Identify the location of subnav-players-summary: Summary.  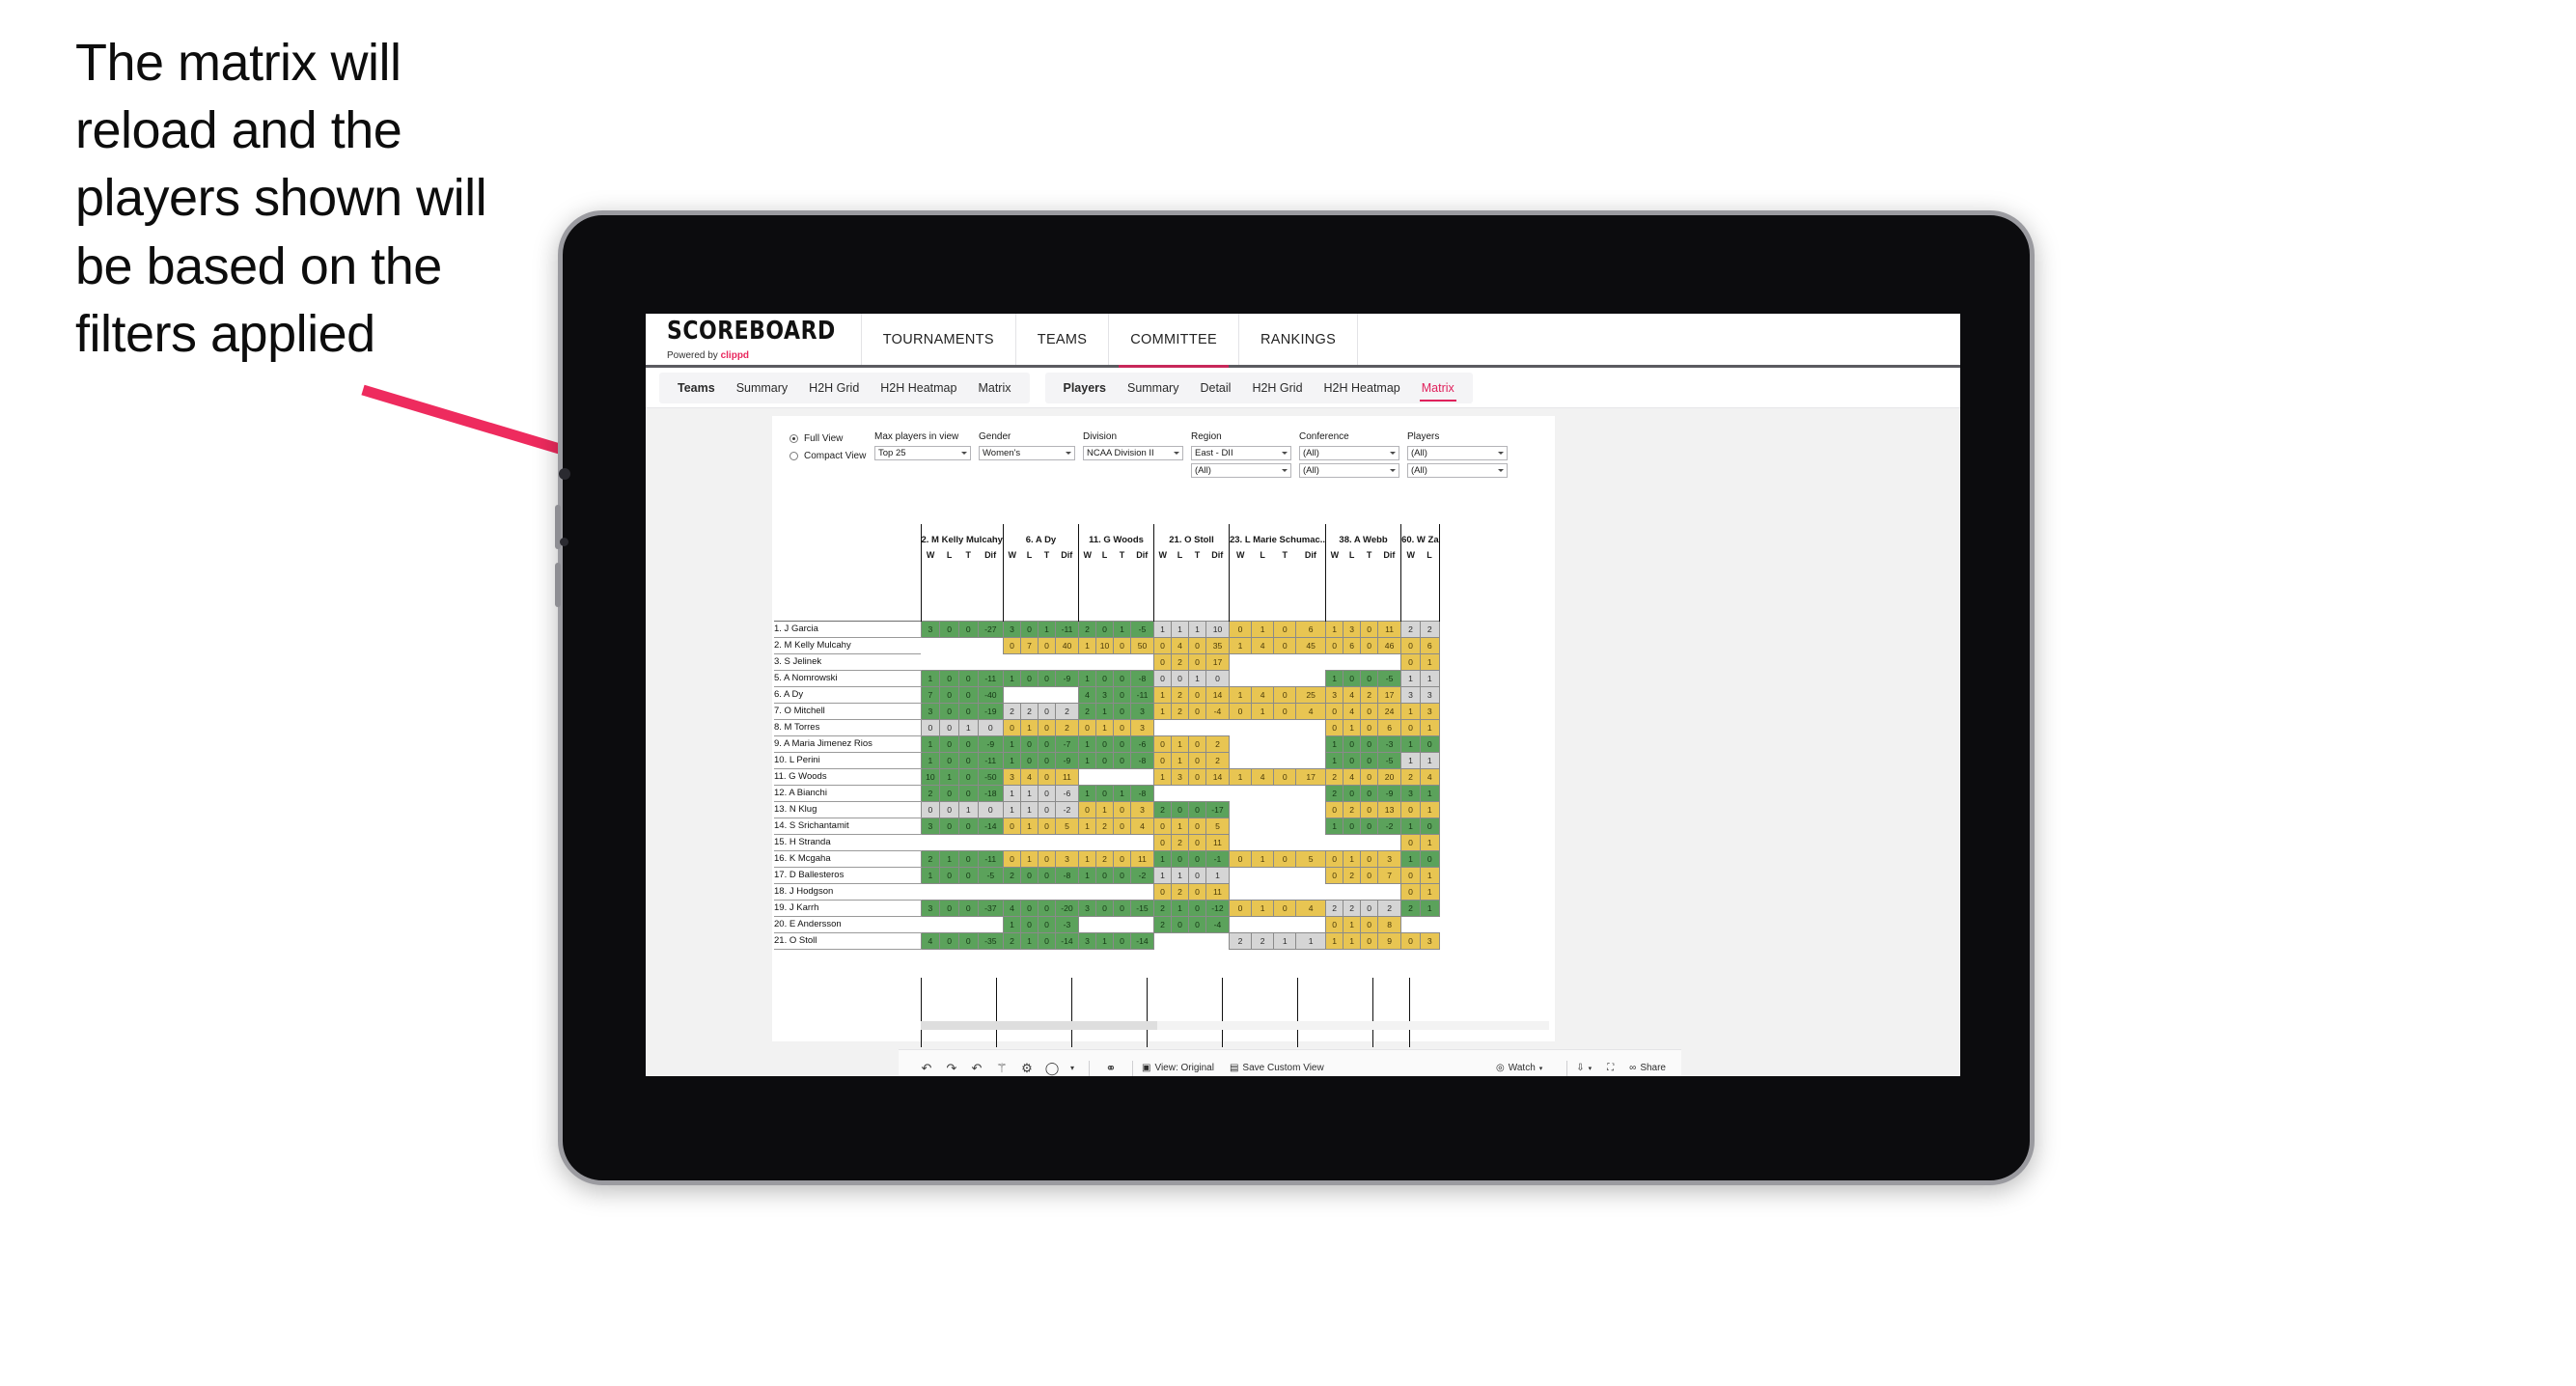
(1153, 388).